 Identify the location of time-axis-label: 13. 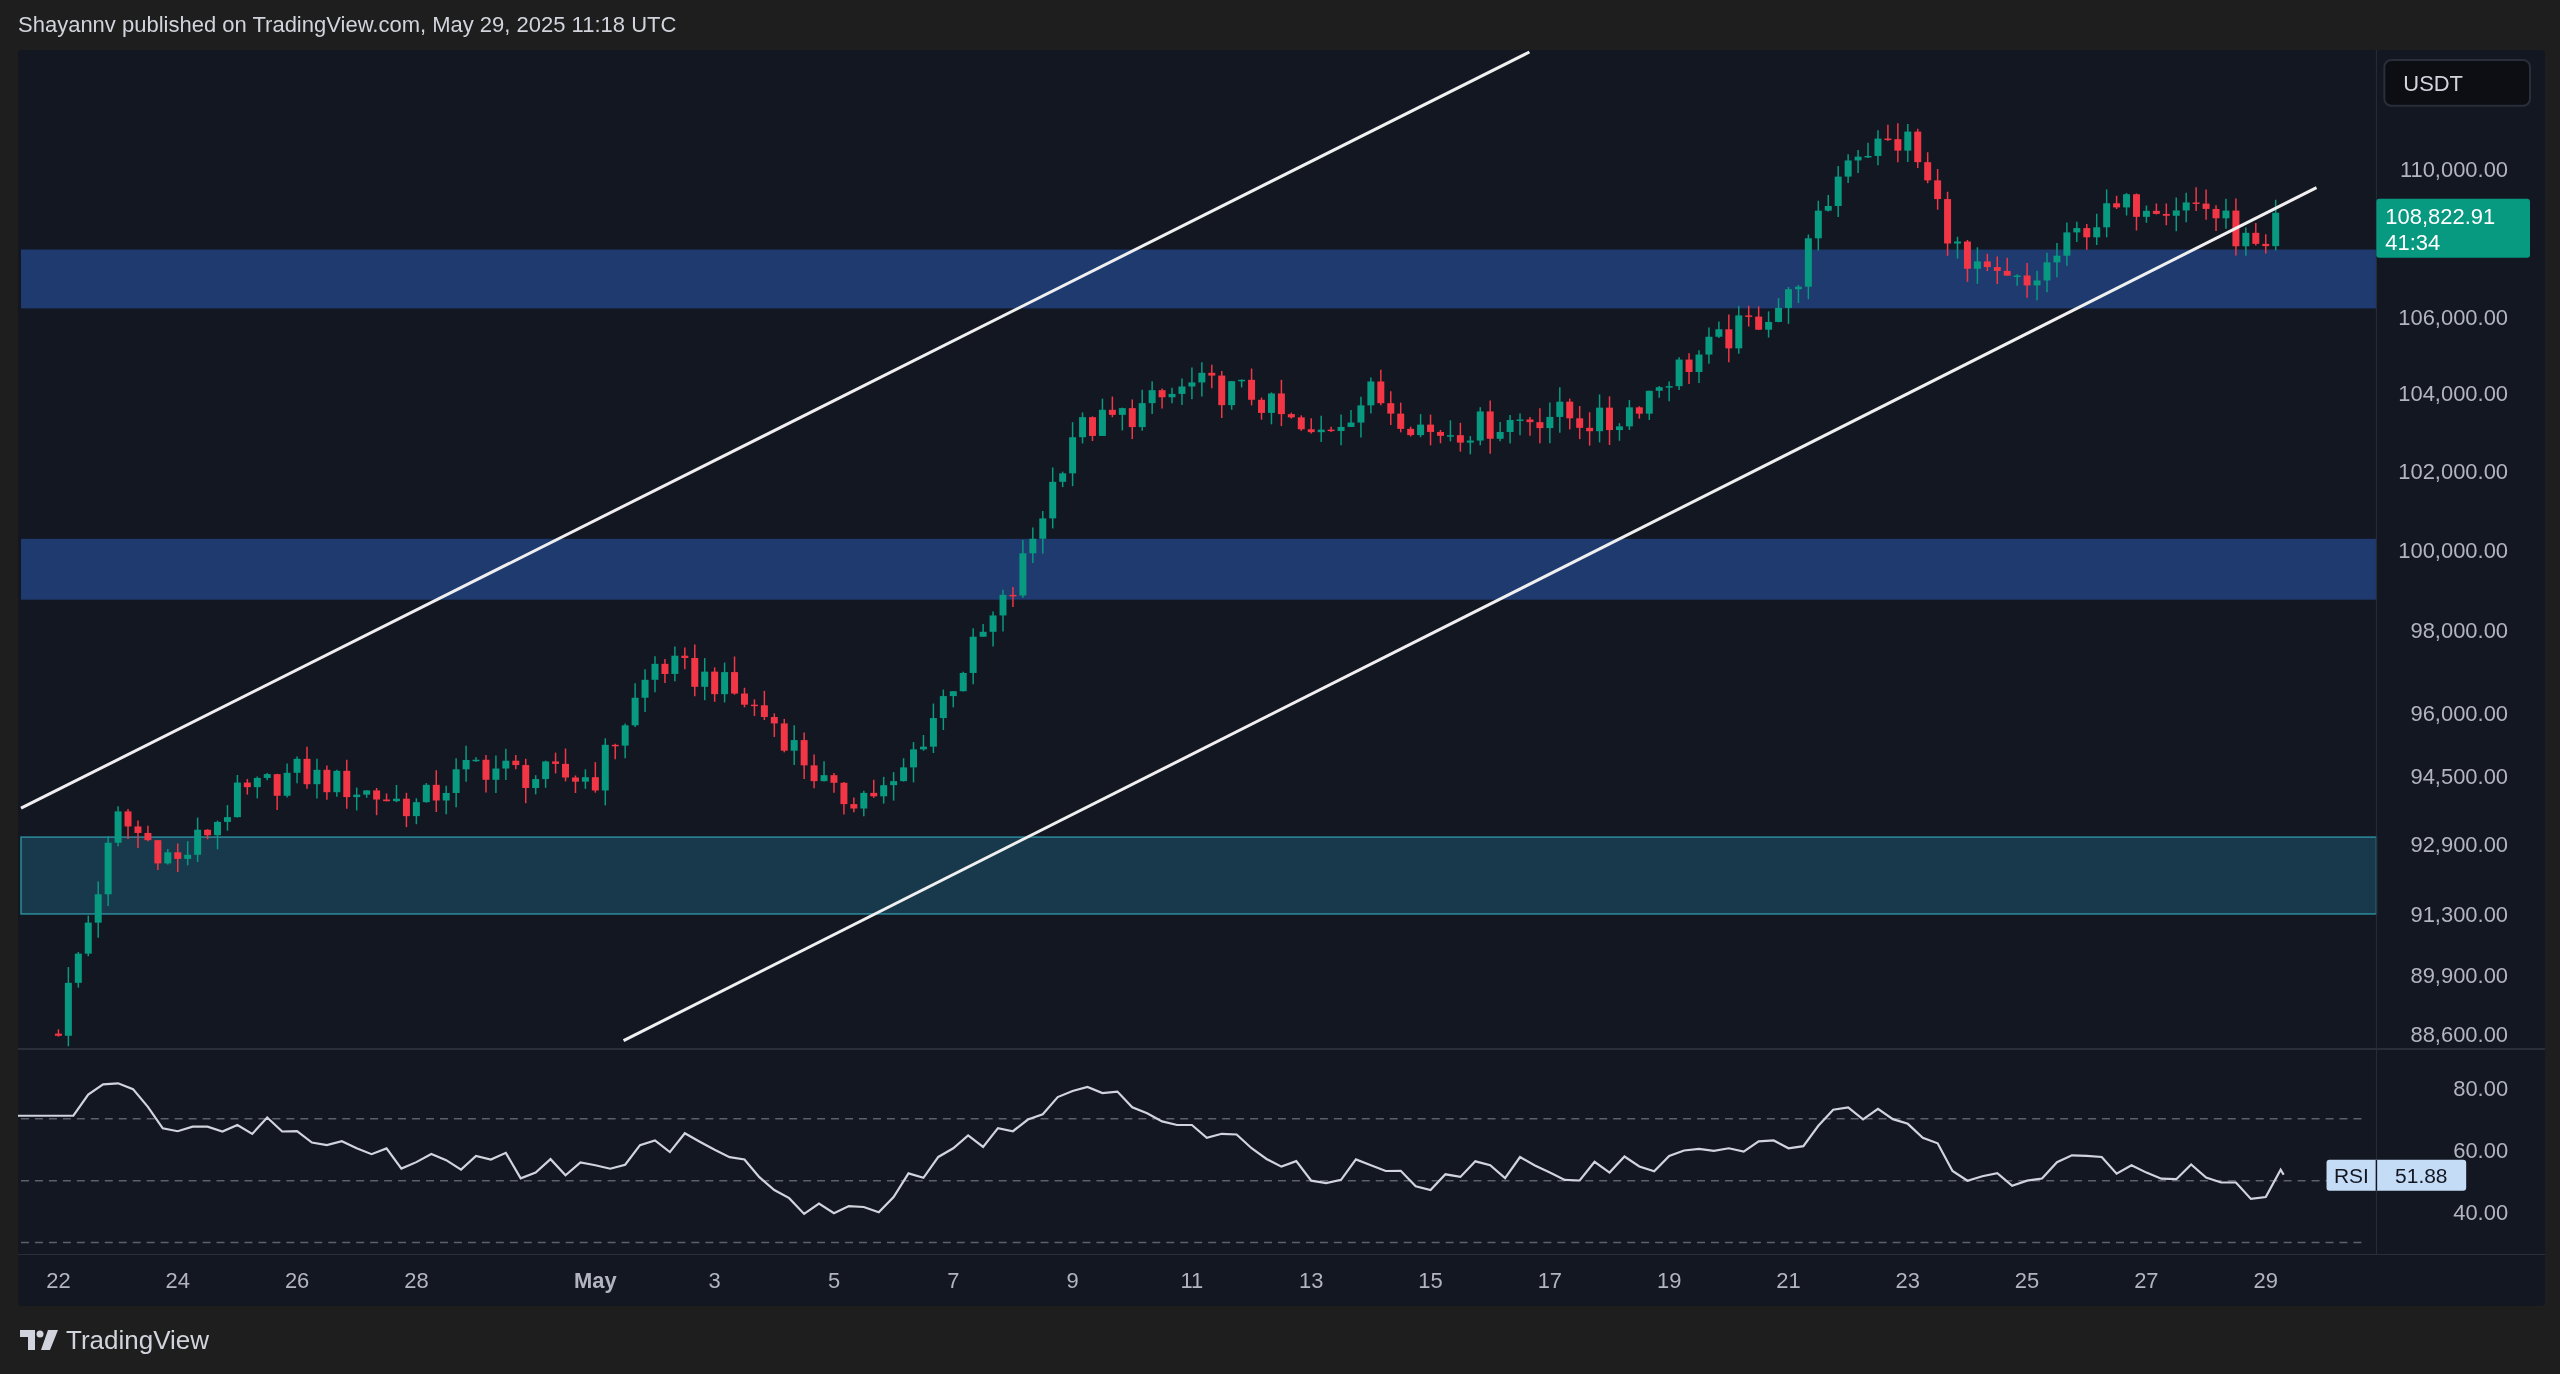
(1311, 1281).